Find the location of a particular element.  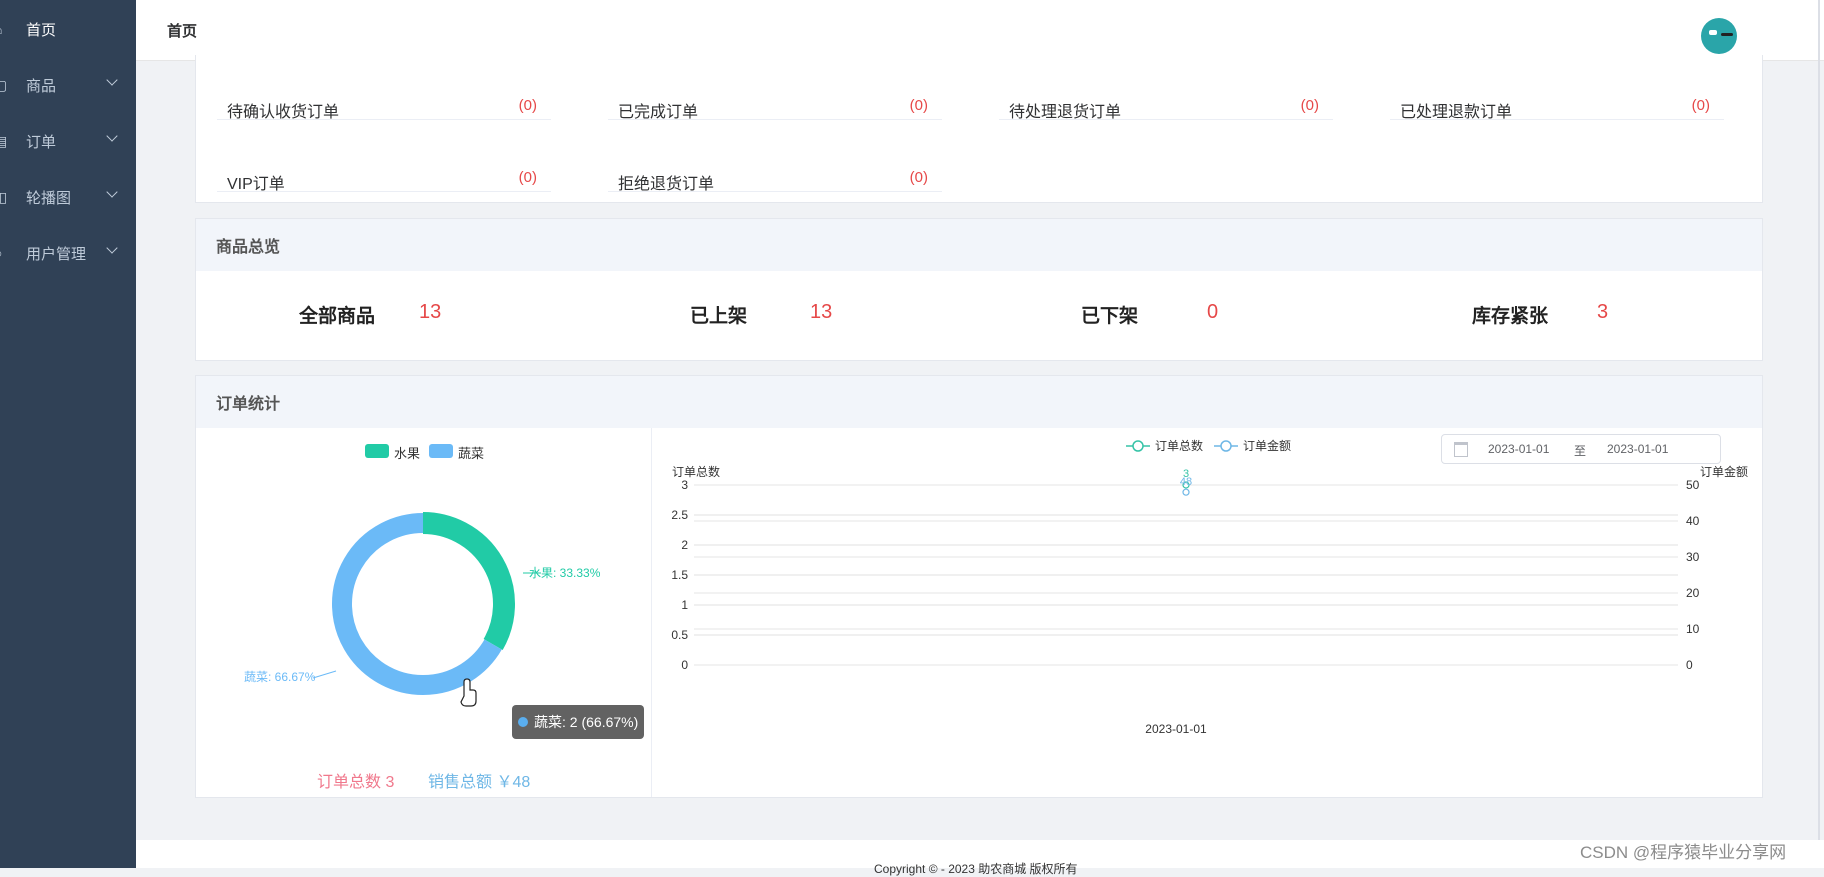

y-tick-label-right: 20 is located at coordinates (1693, 593).